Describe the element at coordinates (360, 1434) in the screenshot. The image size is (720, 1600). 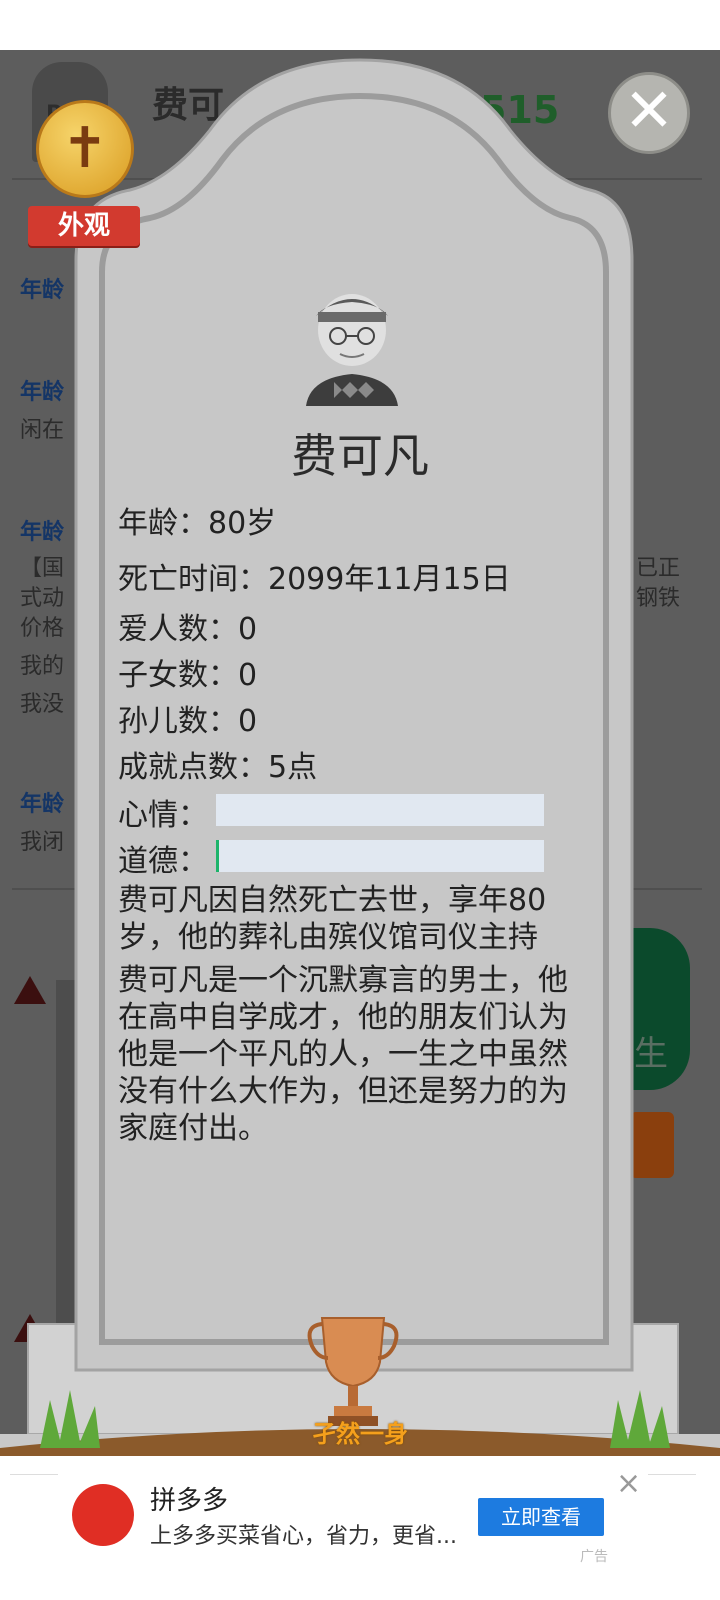
I see `trophy-label: 孑然一身` at that location.